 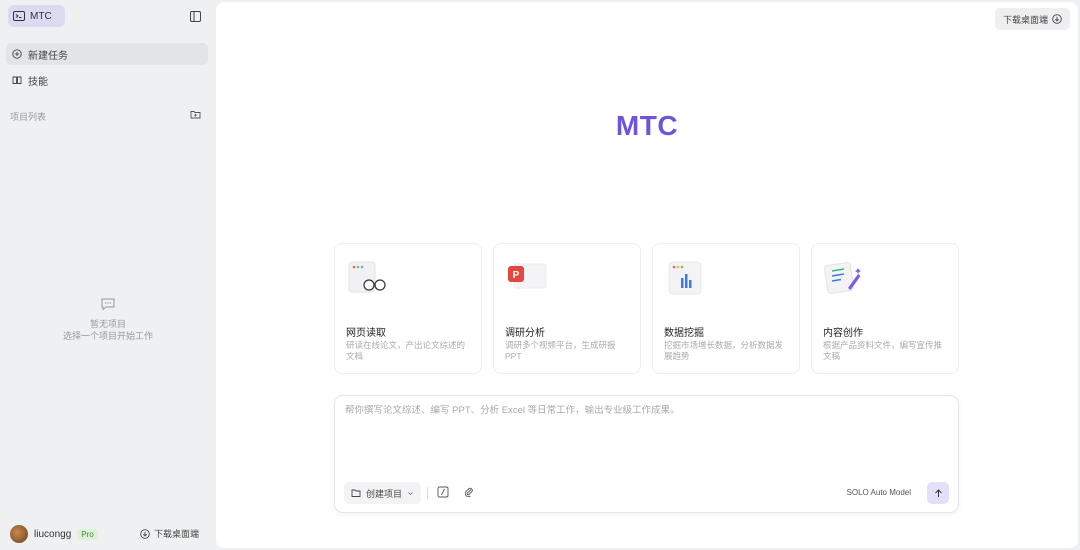 I want to click on model-selector: SOLO Auto Model, so click(x=879, y=492).